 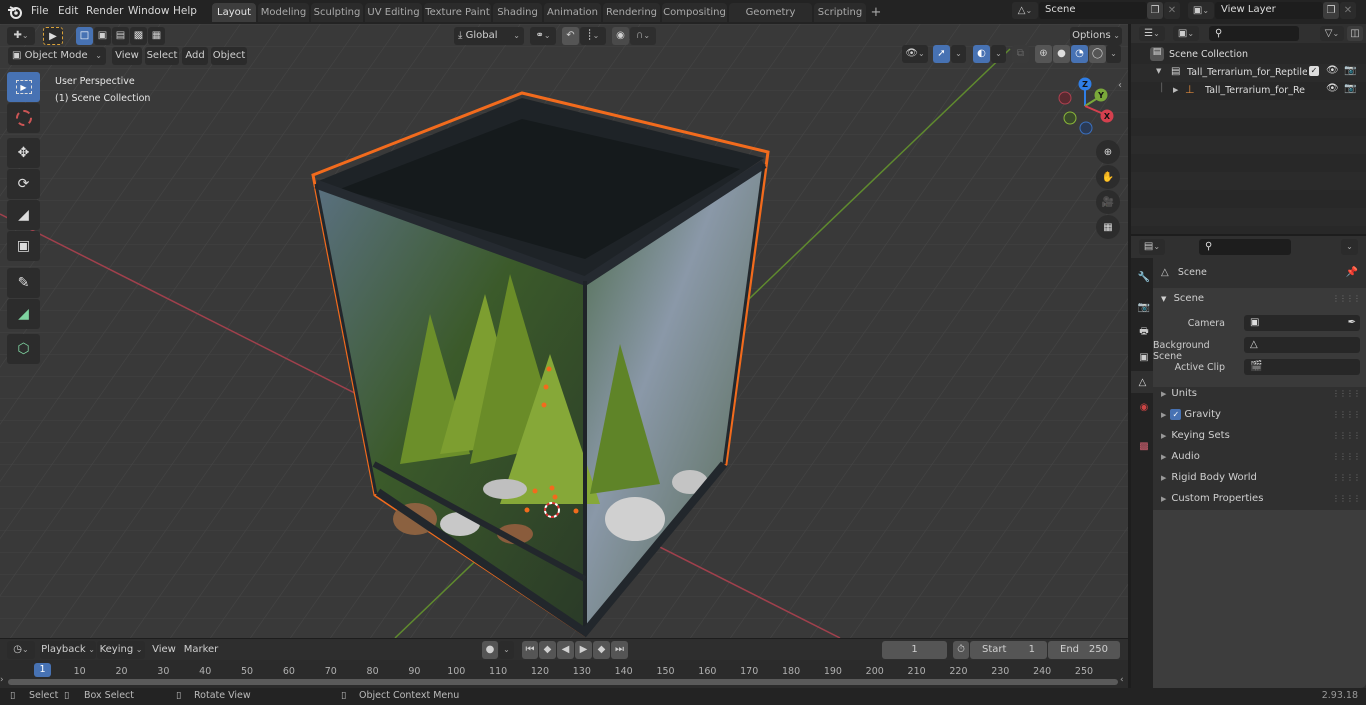 What do you see at coordinates (876, 12) in the screenshot?
I see `add-workspace-button: +` at bounding box center [876, 12].